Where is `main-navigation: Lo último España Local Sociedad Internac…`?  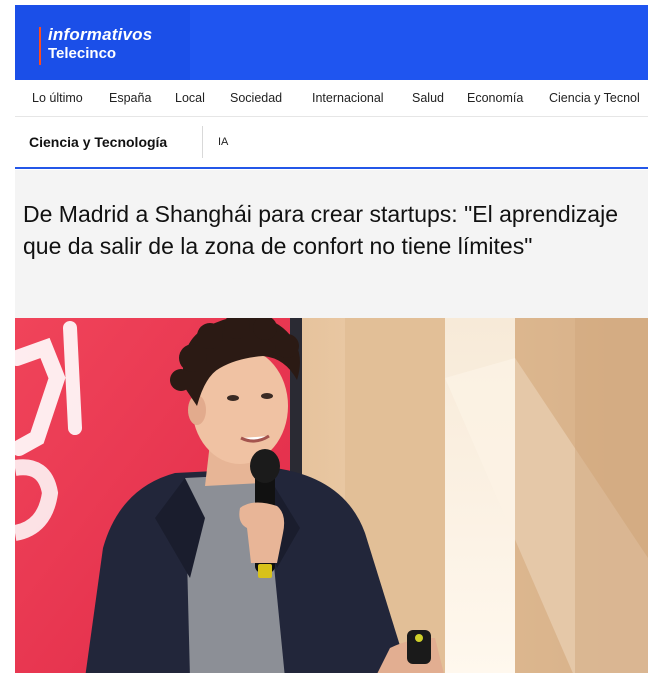
main-navigation: Lo último España Local Sociedad Internac… is located at coordinates (331, 99).